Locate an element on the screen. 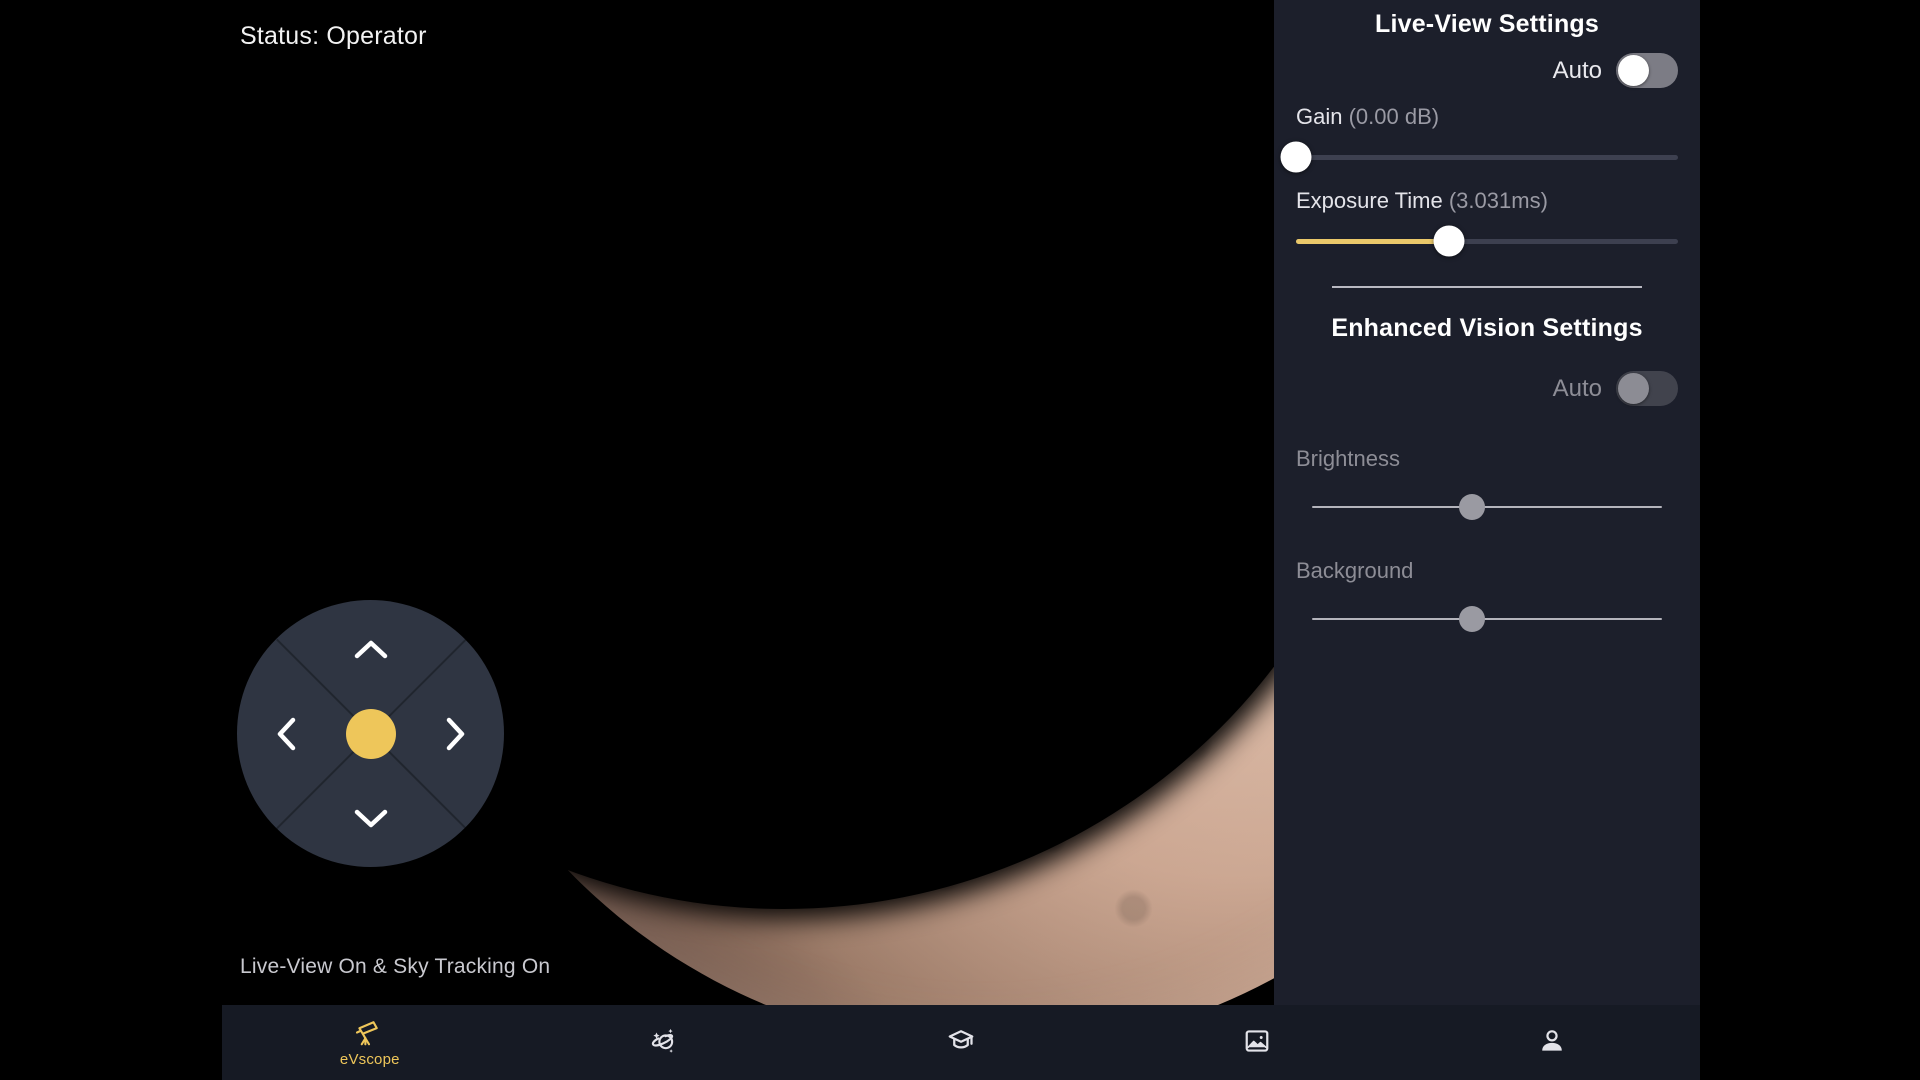  enhanced-vision-auto-toggle is located at coordinates (1647, 388).